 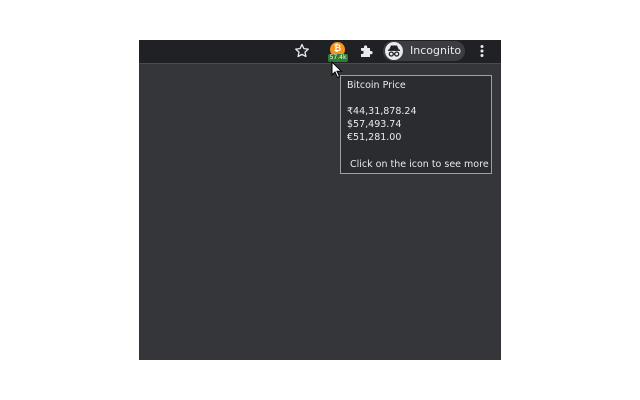 I want to click on browser-toolbar: ₿ 57.4k Incognito, so click(x=320, y=51).